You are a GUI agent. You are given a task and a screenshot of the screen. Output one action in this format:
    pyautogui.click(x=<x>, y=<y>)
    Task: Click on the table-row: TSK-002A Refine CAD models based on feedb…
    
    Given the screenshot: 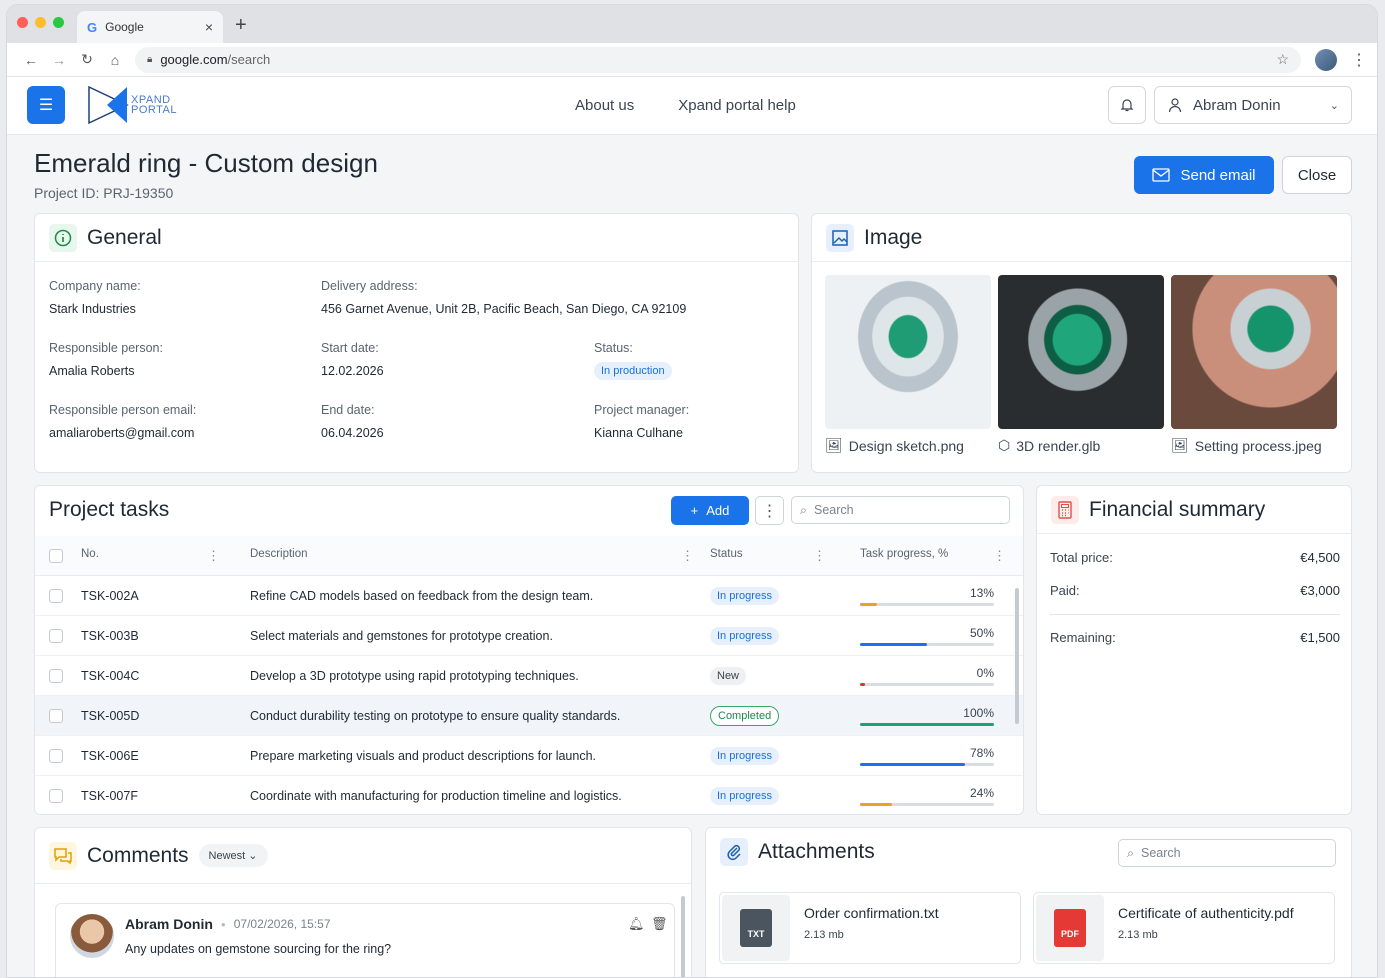 What is the action you would take?
    pyautogui.click(x=529, y=596)
    